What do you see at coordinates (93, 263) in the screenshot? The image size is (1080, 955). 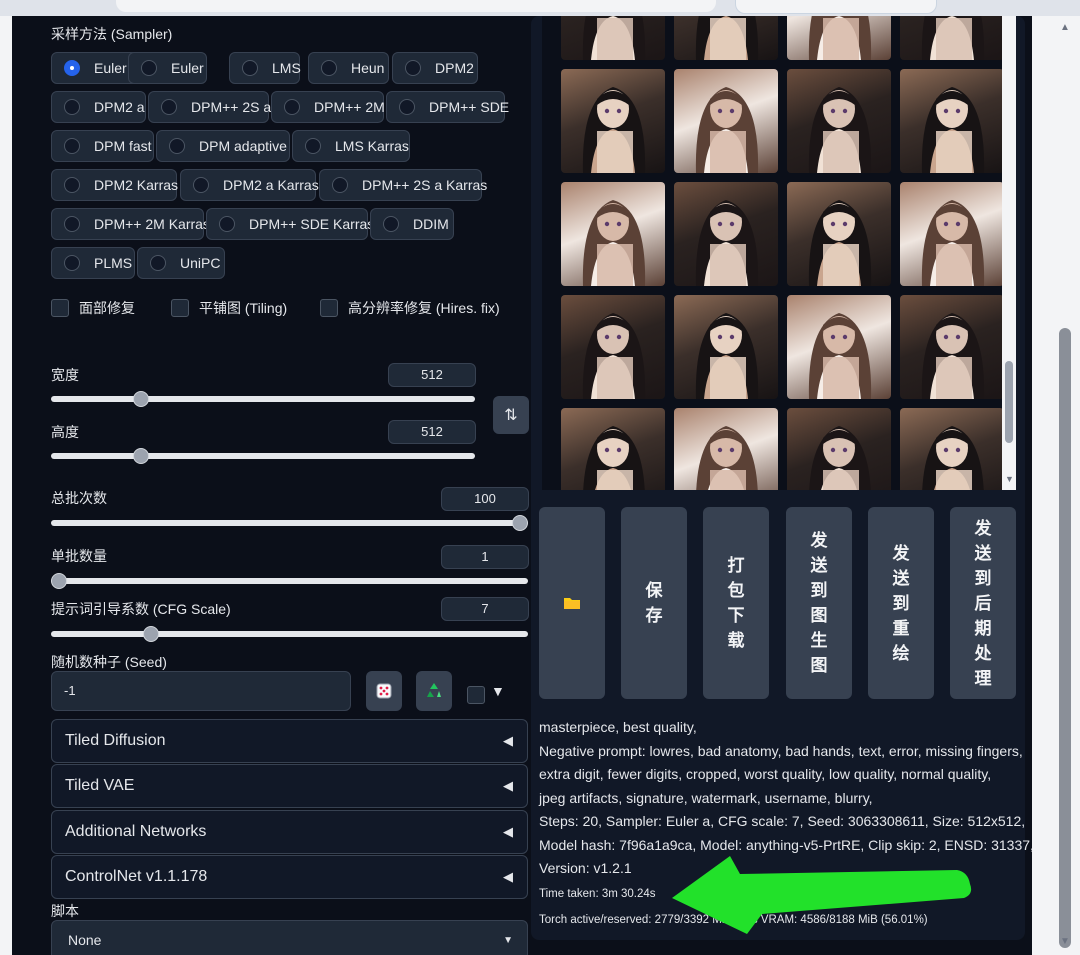 I see `sampler-option: PLMS` at bounding box center [93, 263].